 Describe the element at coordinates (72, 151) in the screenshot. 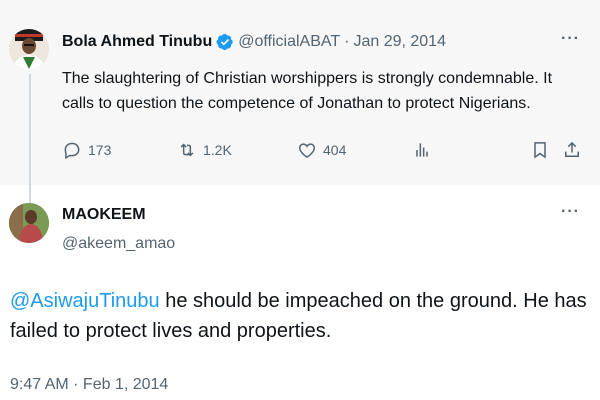

I see `reply-icon` at that location.